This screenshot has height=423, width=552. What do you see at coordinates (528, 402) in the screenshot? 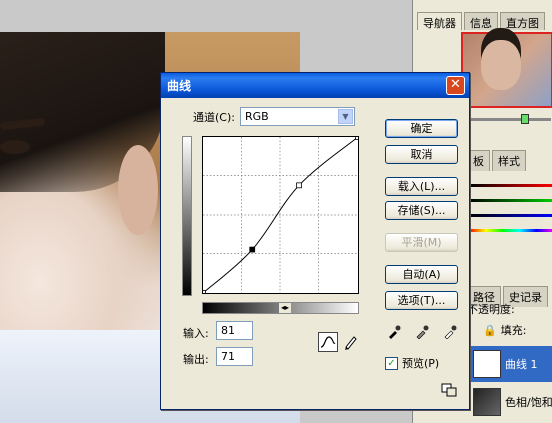
I see `layer-name: 色相/饱和` at bounding box center [528, 402].